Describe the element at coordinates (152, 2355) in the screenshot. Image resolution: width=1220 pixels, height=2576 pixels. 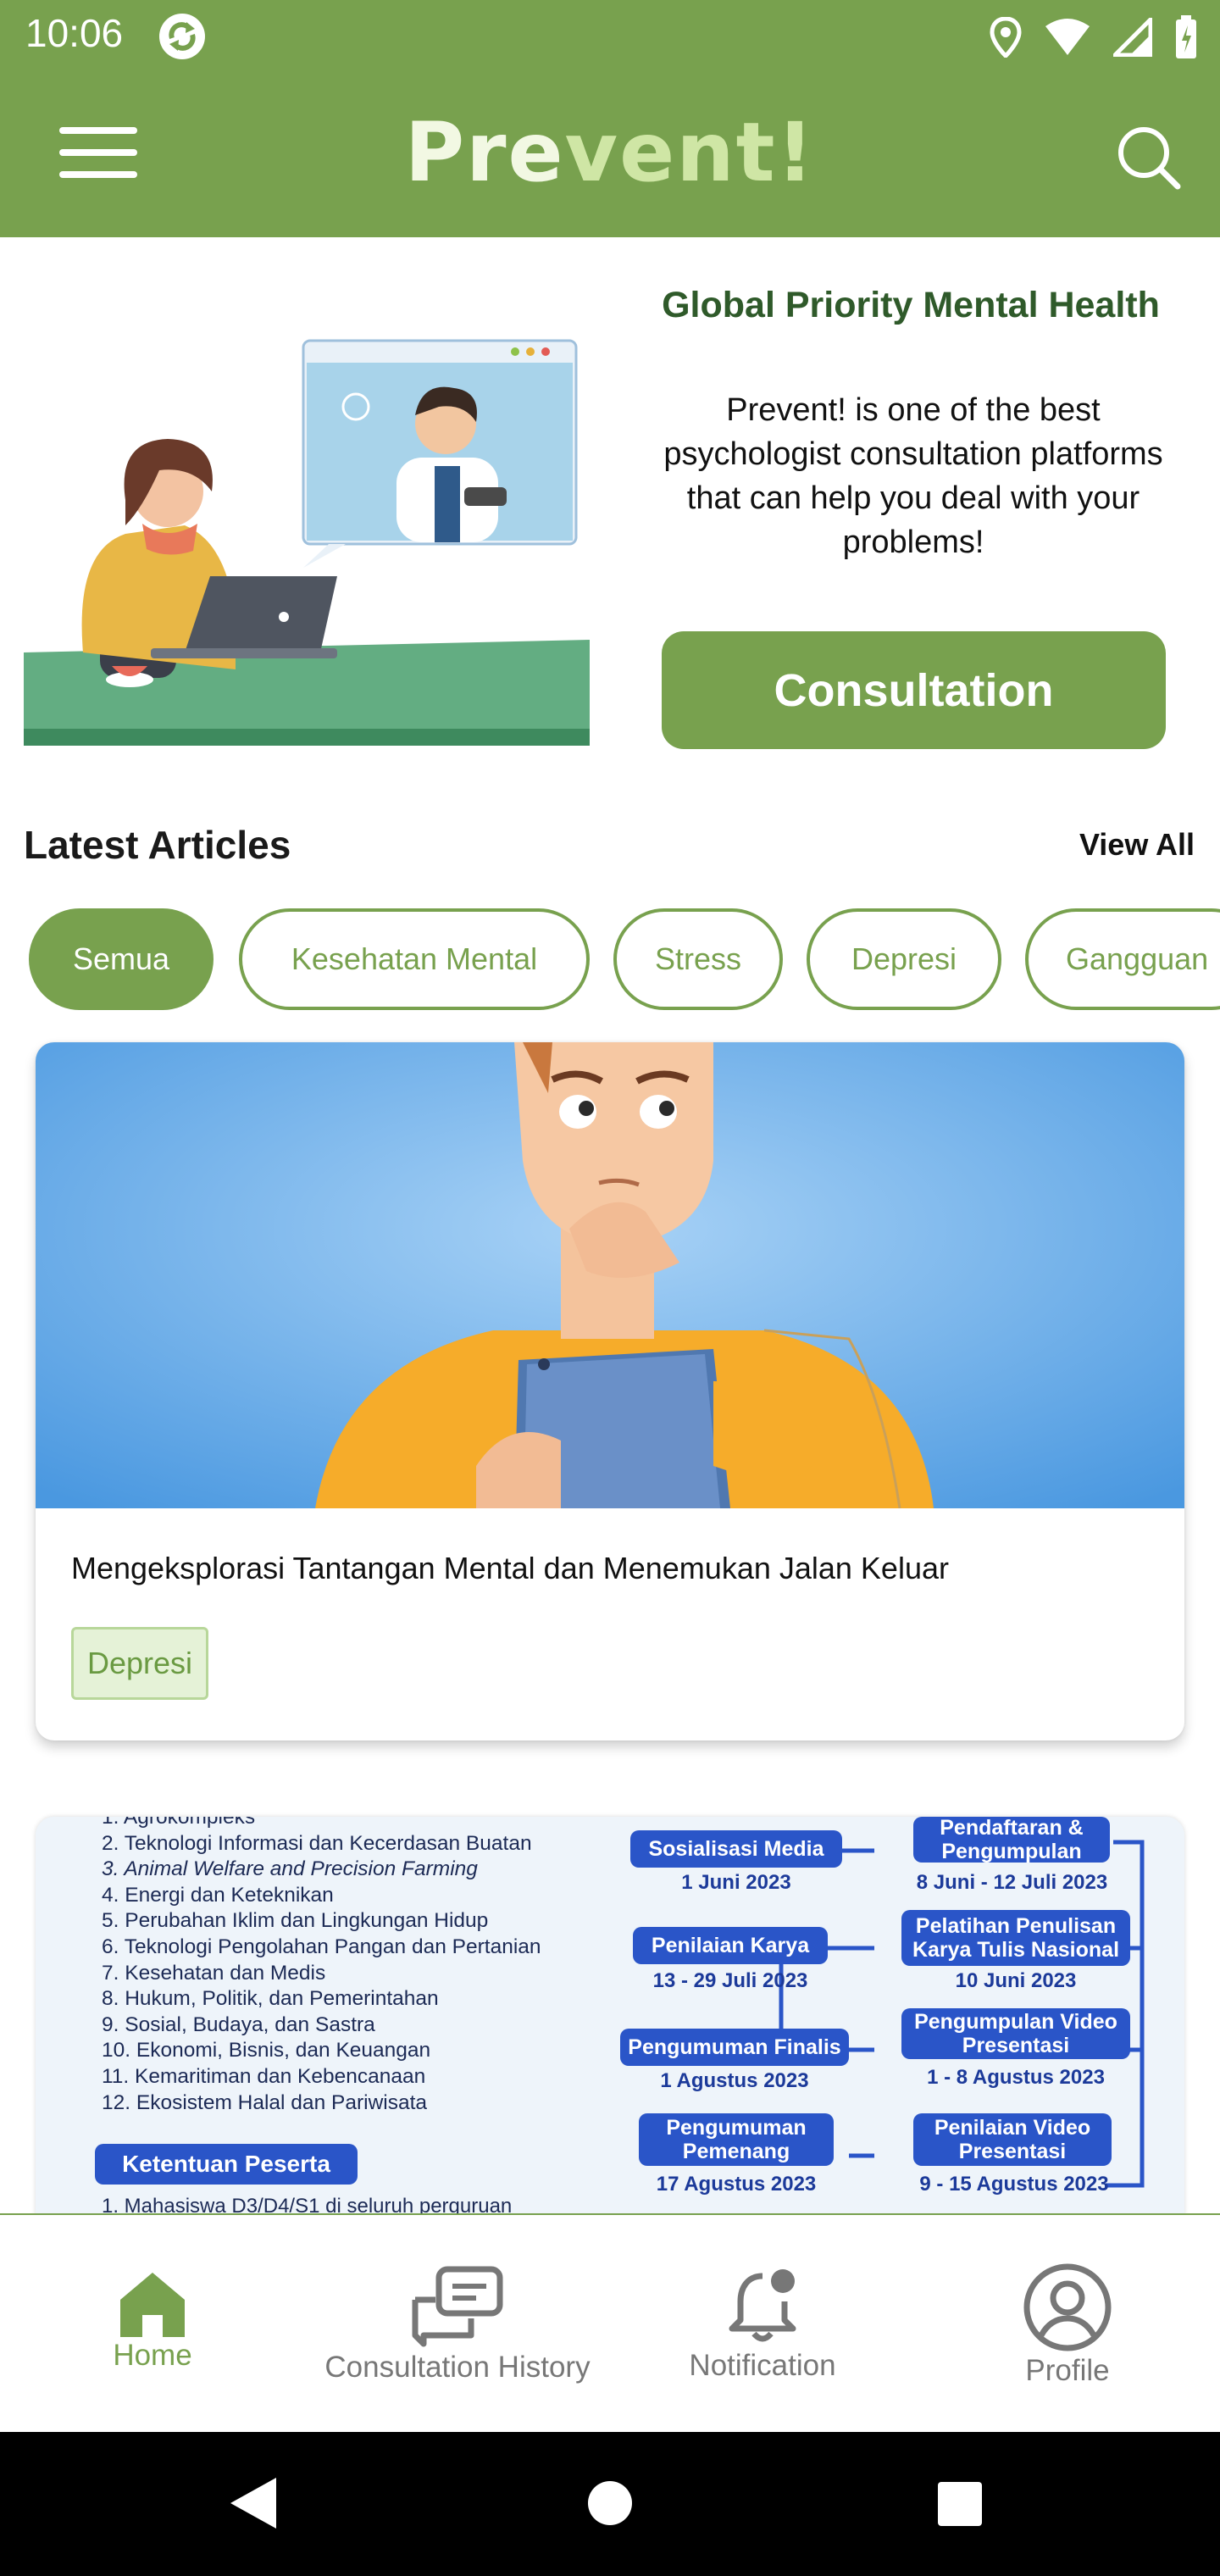
I see `nav-label: Home` at that location.